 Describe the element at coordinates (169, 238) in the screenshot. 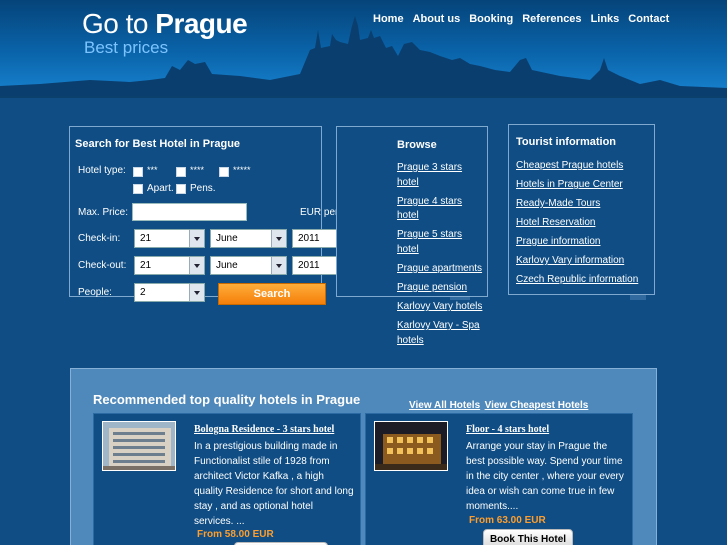

I see `checkin-day-select: 21` at that location.